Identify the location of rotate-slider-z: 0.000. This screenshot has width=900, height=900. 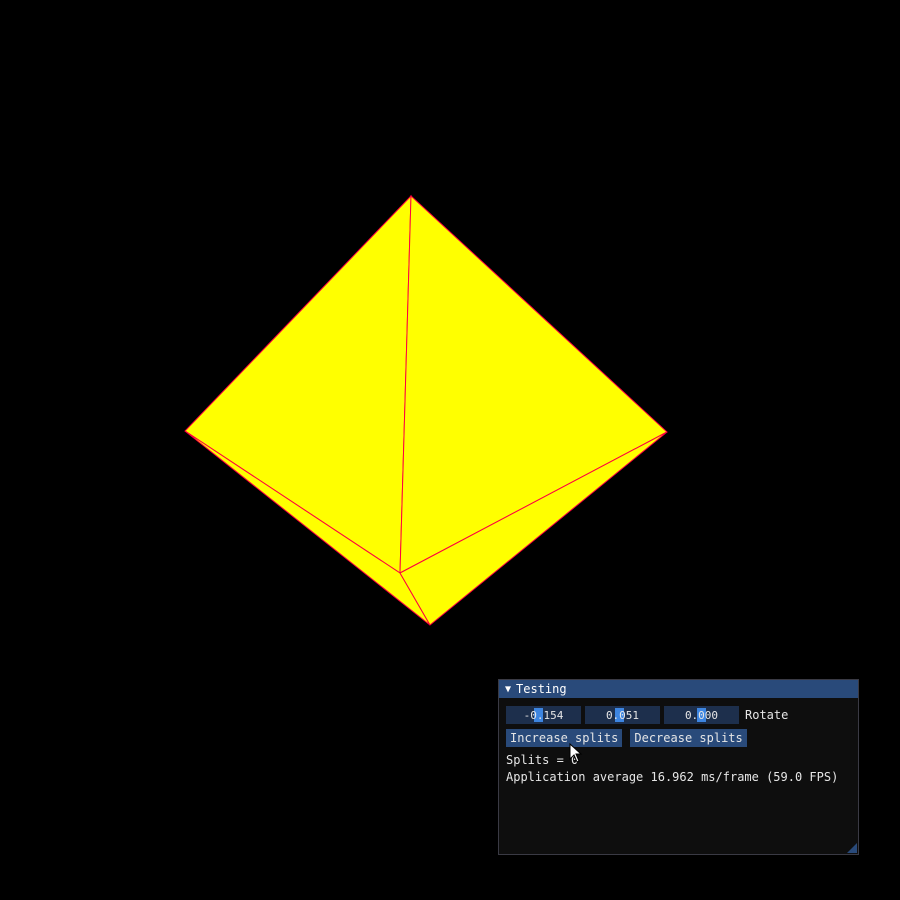
(701, 715).